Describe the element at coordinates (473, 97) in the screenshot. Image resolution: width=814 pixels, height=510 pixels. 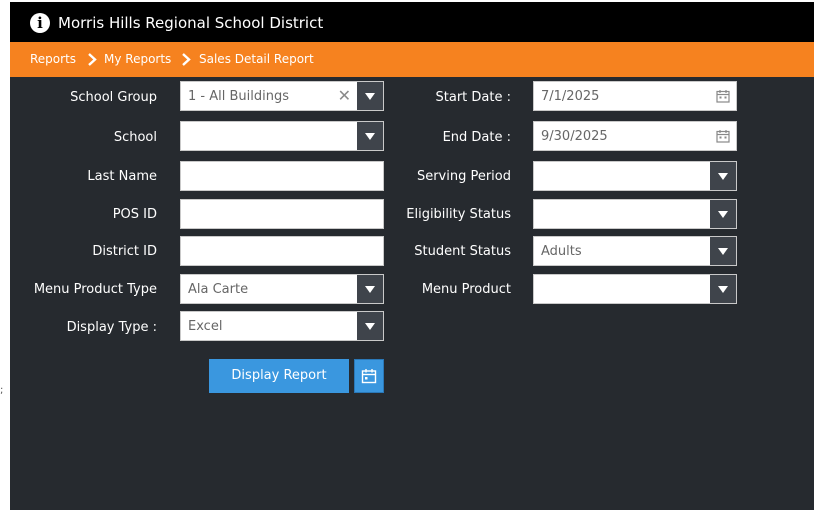
I see `start-date-label: Start Date :` at that location.